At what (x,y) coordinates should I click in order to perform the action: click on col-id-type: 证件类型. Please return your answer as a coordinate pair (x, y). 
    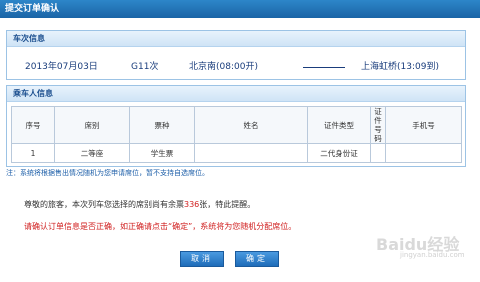
    Looking at the image, I should click on (339, 125).